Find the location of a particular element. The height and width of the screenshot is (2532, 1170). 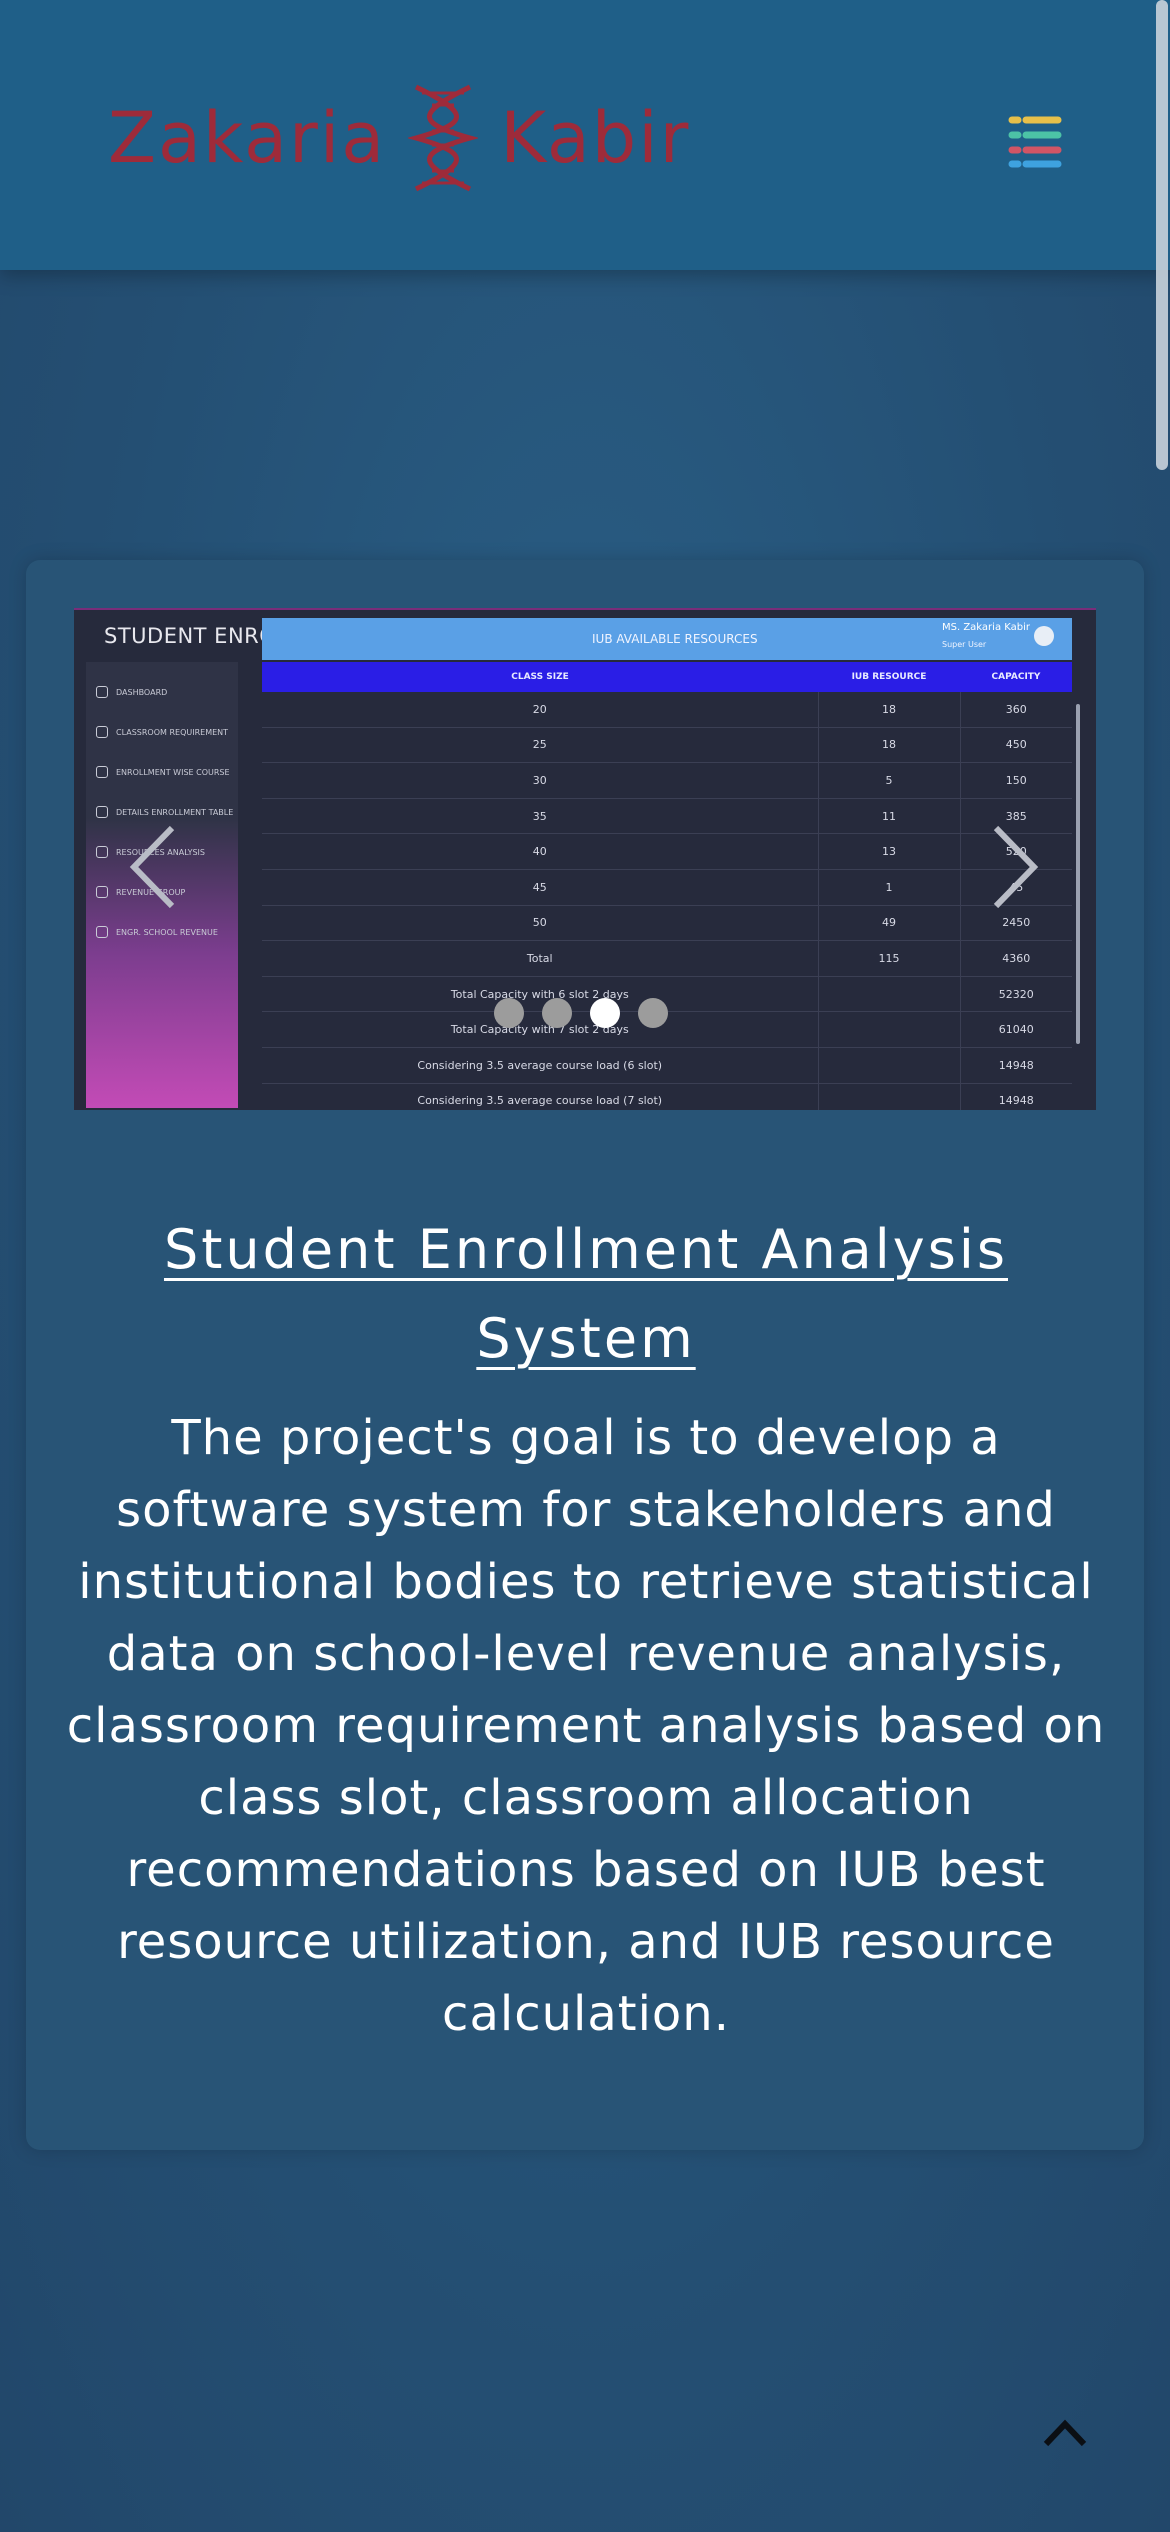

table-cell: 45 is located at coordinates (540, 887).